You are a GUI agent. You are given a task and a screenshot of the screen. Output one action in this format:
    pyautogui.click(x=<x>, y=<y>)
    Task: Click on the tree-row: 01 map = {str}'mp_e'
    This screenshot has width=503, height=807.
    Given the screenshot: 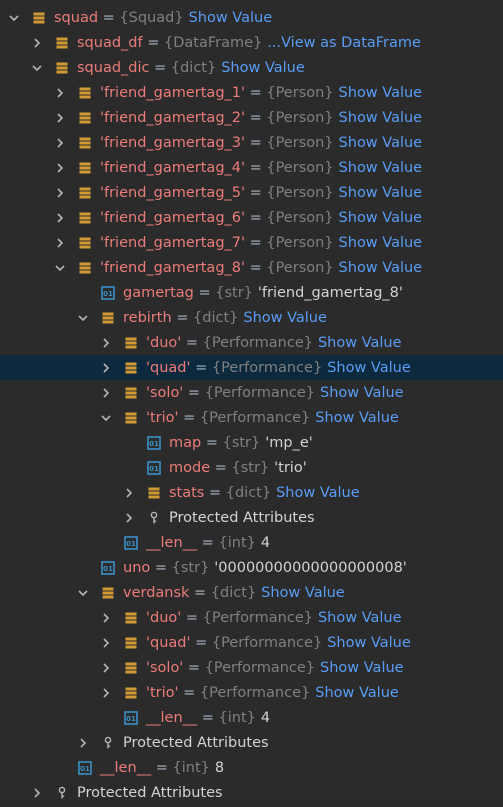 What is the action you would take?
    pyautogui.click(x=251, y=442)
    